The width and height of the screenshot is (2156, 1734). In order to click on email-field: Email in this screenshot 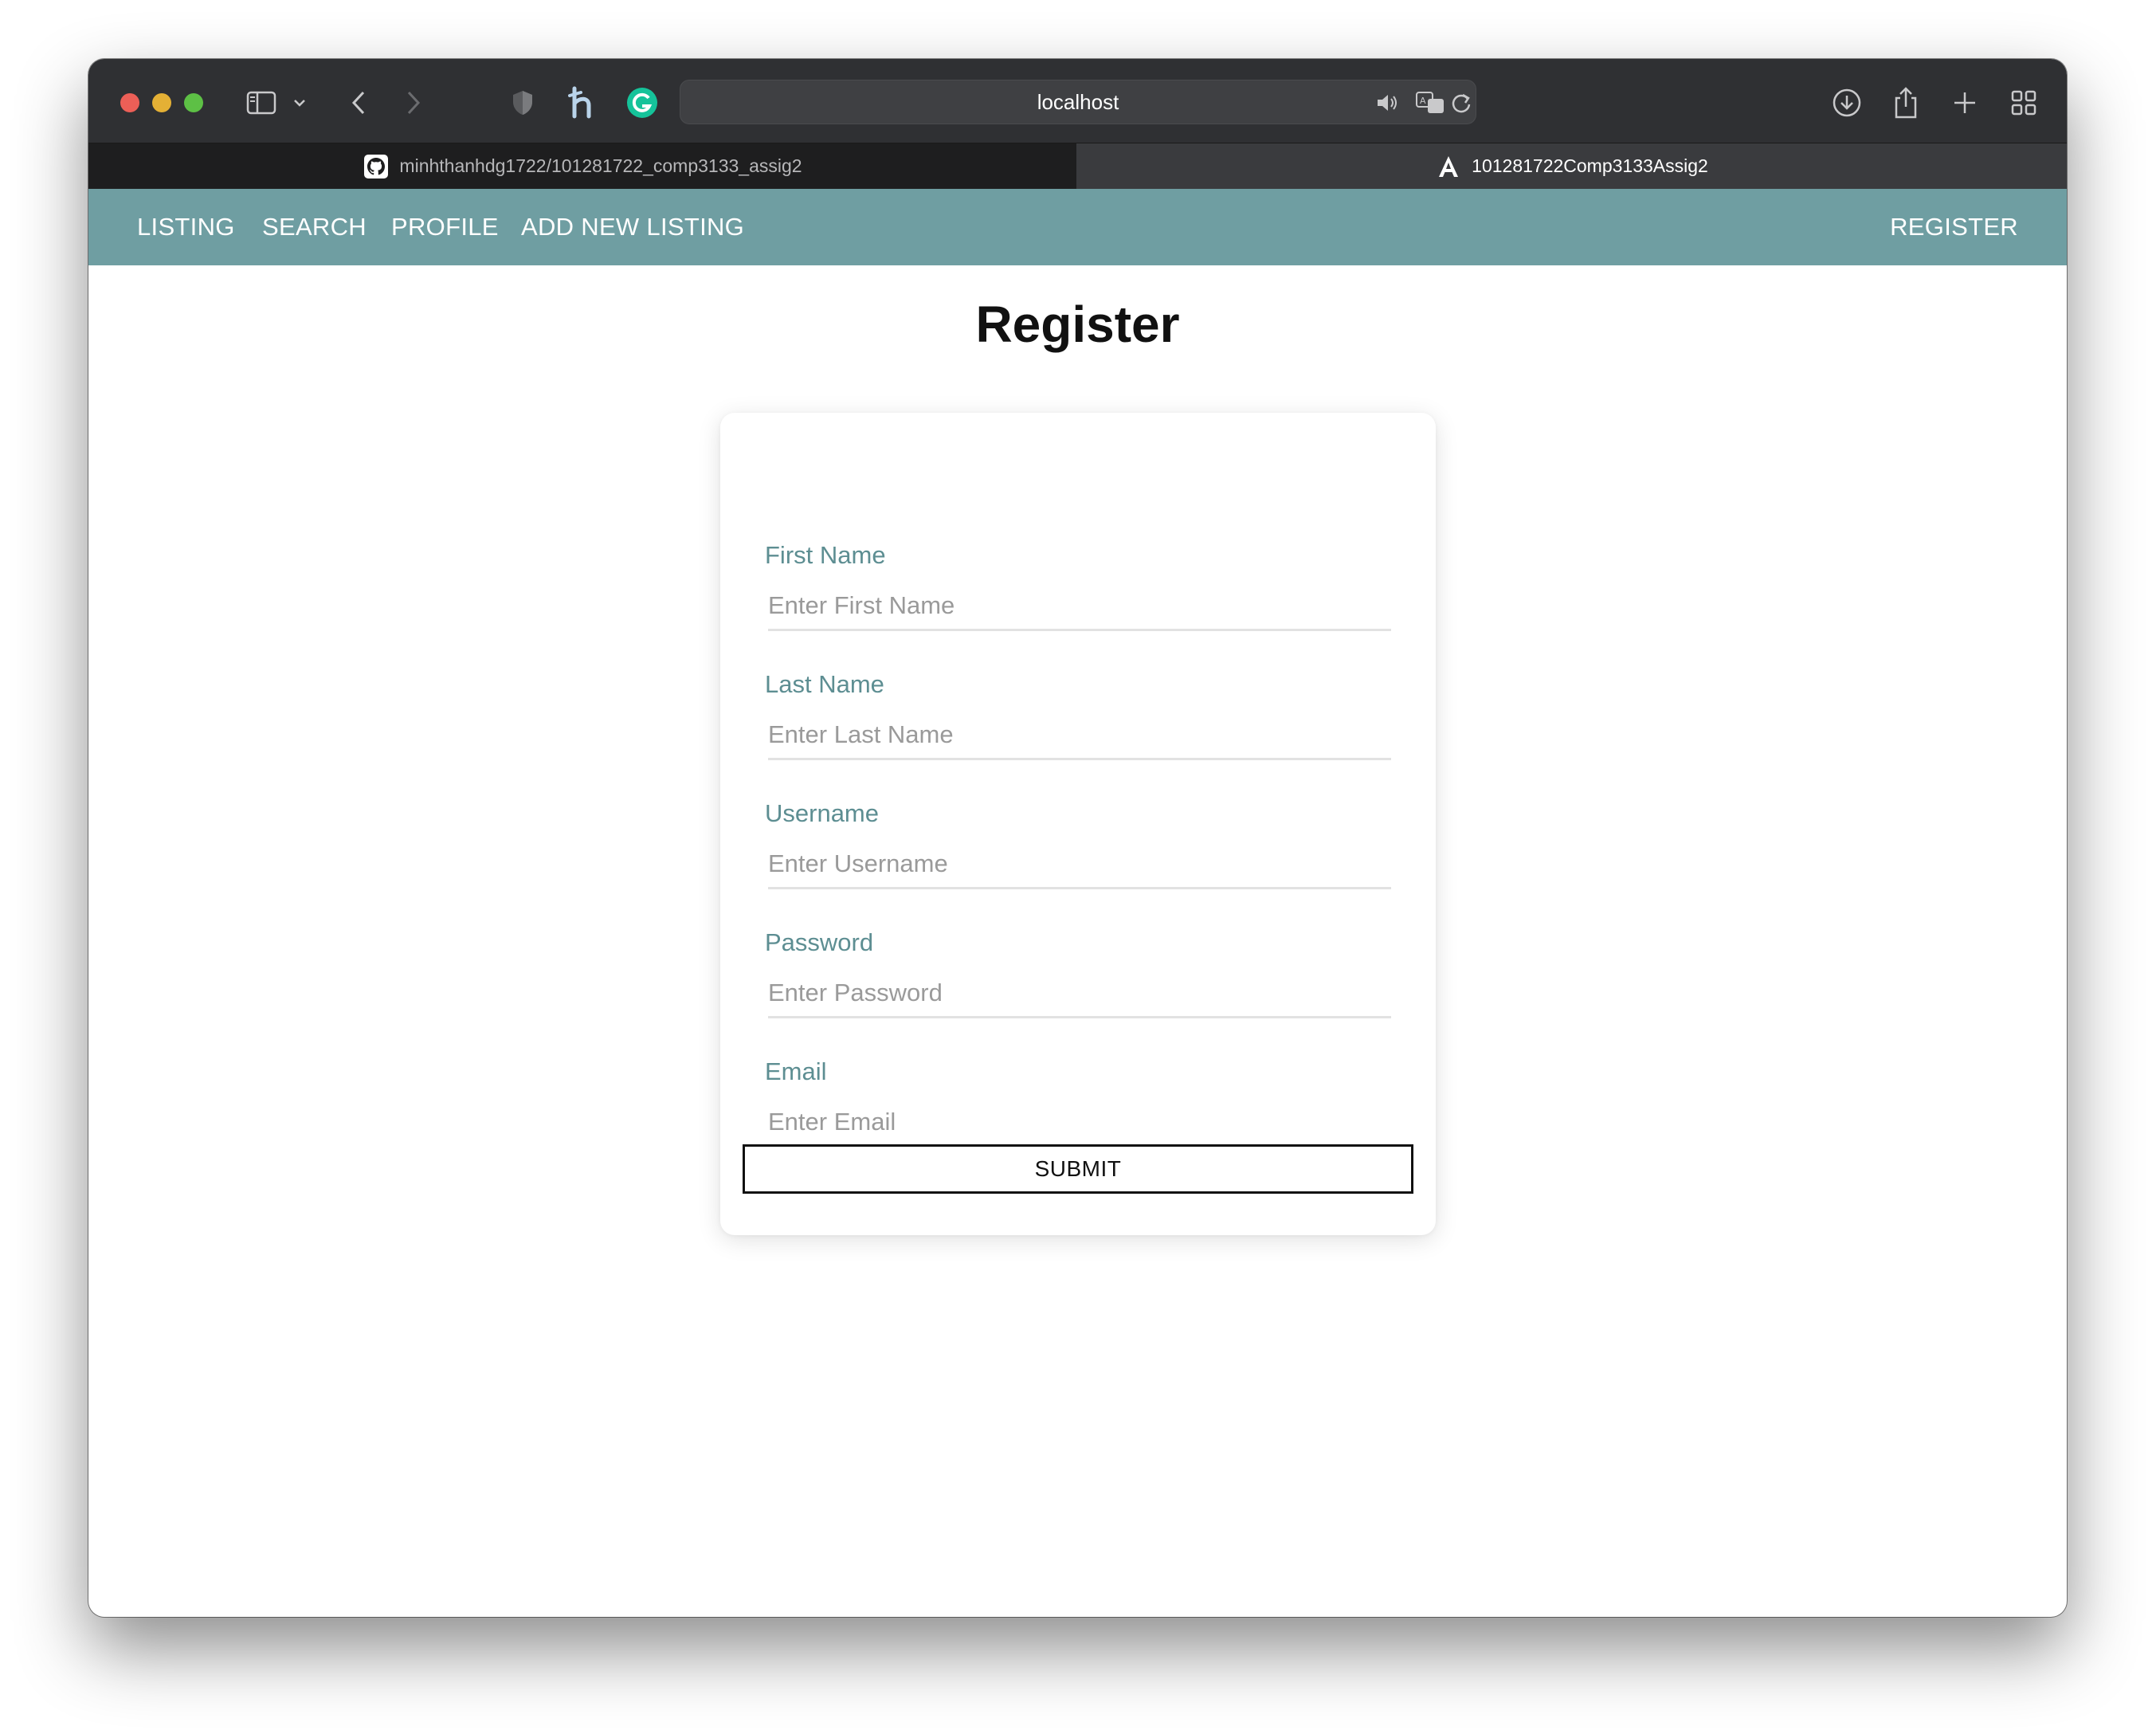, I will do `click(1078, 1105)`.